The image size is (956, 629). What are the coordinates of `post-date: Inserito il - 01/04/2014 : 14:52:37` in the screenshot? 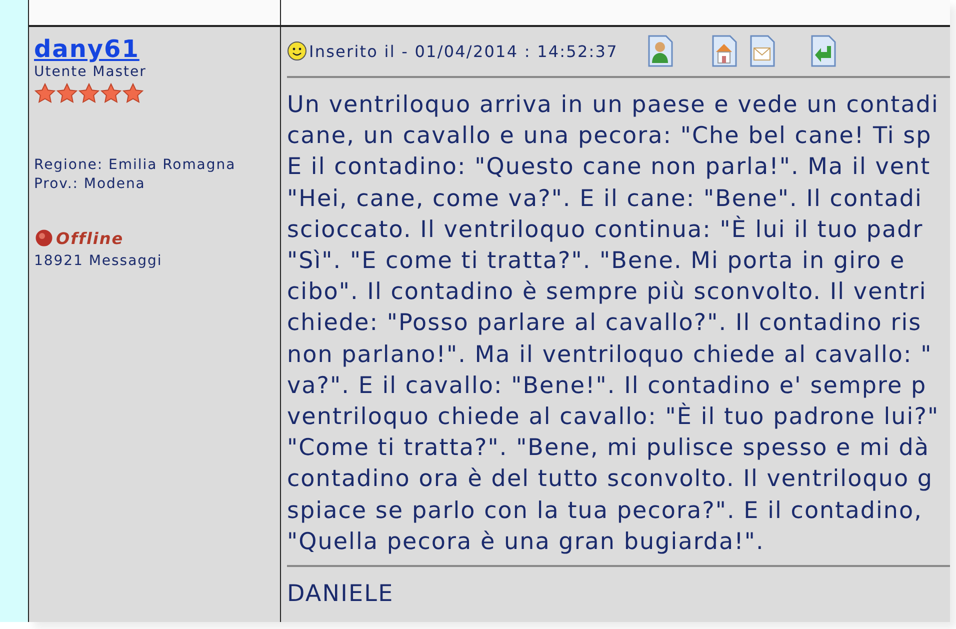 It's located at (463, 51).